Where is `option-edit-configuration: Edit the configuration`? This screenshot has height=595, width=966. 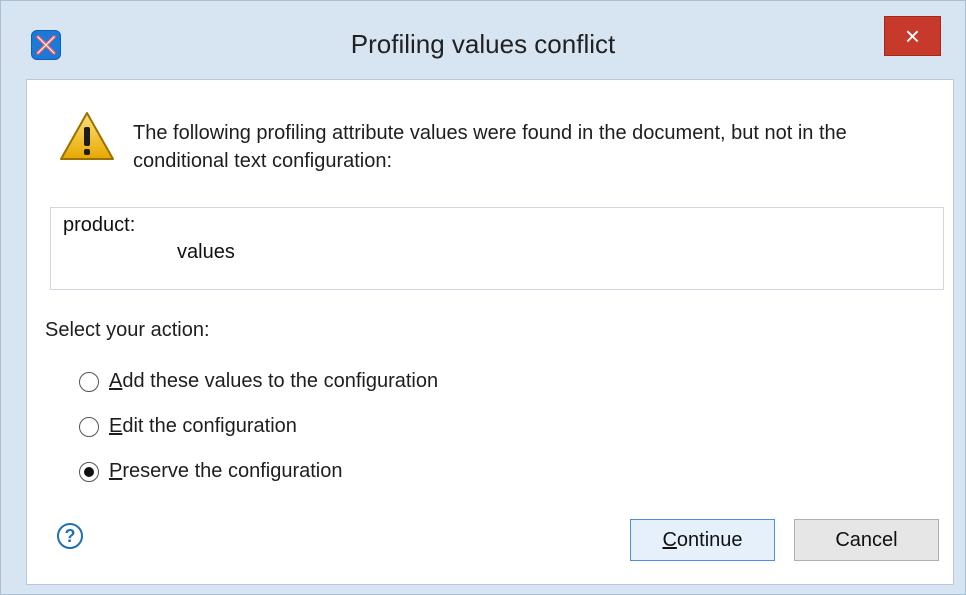 option-edit-configuration: Edit the configuration is located at coordinates (188, 426).